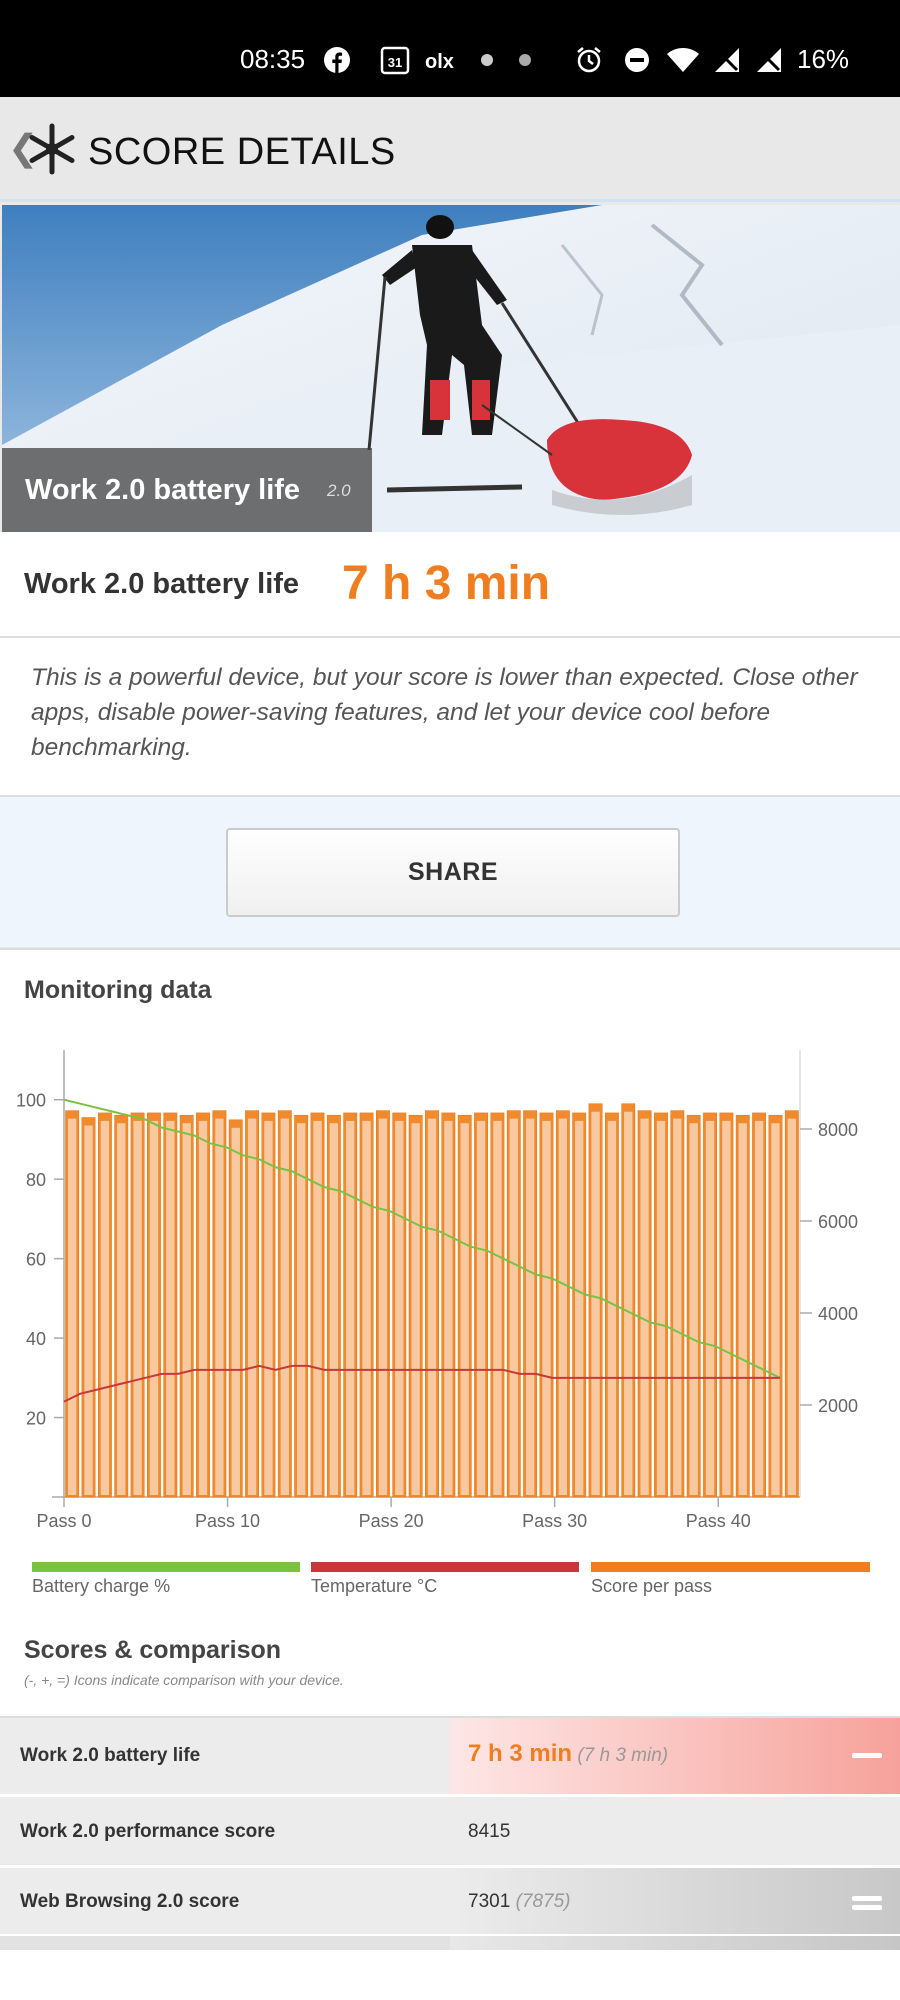 Image resolution: width=900 pixels, height=2000 pixels. Describe the element at coordinates (823, 59) in the screenshot. I see `battery-percent: 16%` at that location.